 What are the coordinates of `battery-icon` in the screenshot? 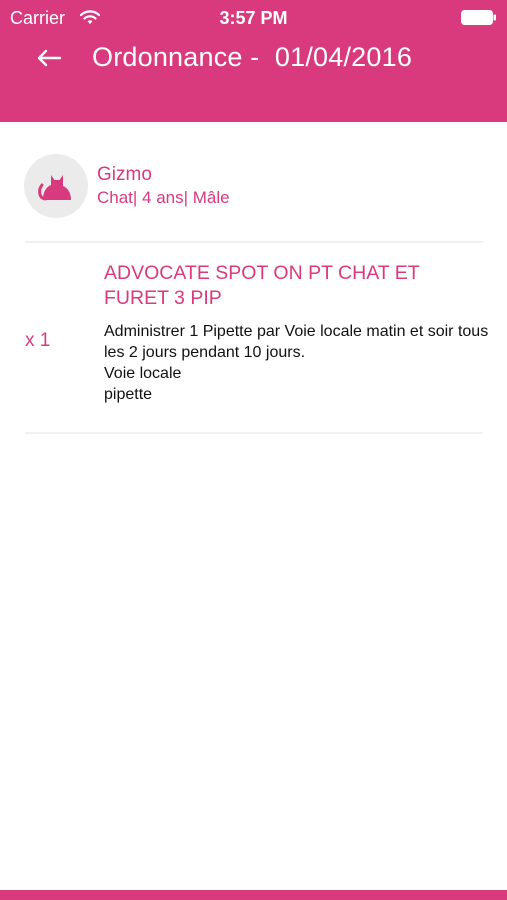 It's located at (478, 17).